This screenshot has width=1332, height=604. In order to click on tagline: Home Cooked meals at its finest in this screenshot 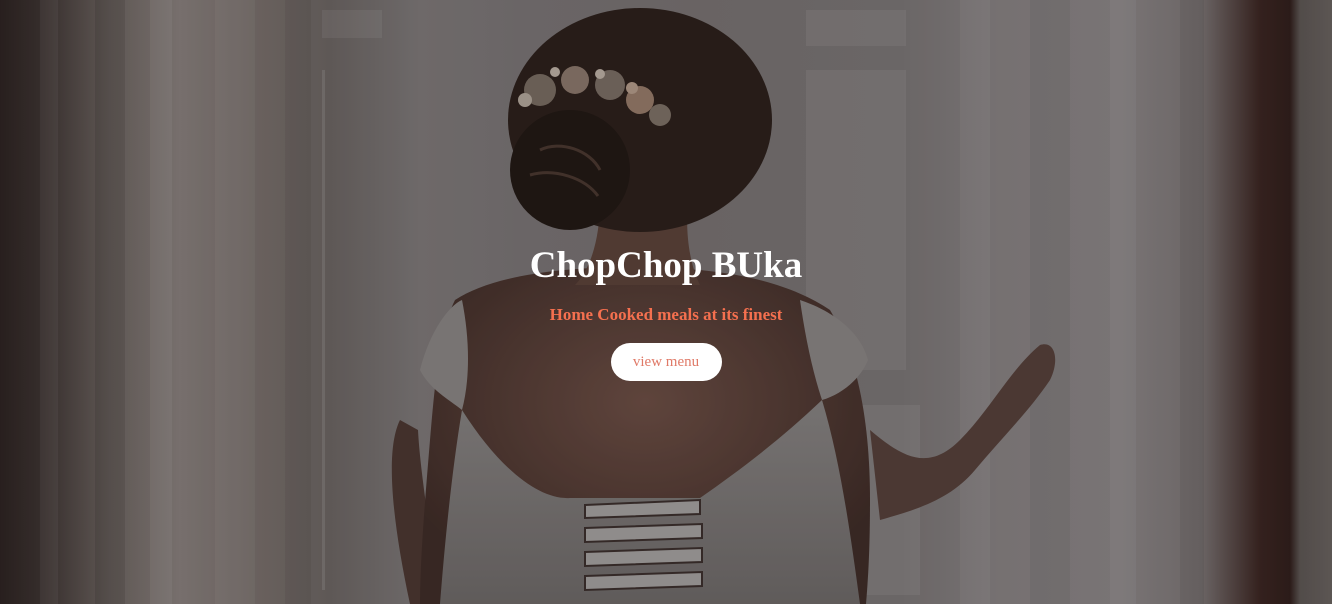, I will do `click(666, 314)`.